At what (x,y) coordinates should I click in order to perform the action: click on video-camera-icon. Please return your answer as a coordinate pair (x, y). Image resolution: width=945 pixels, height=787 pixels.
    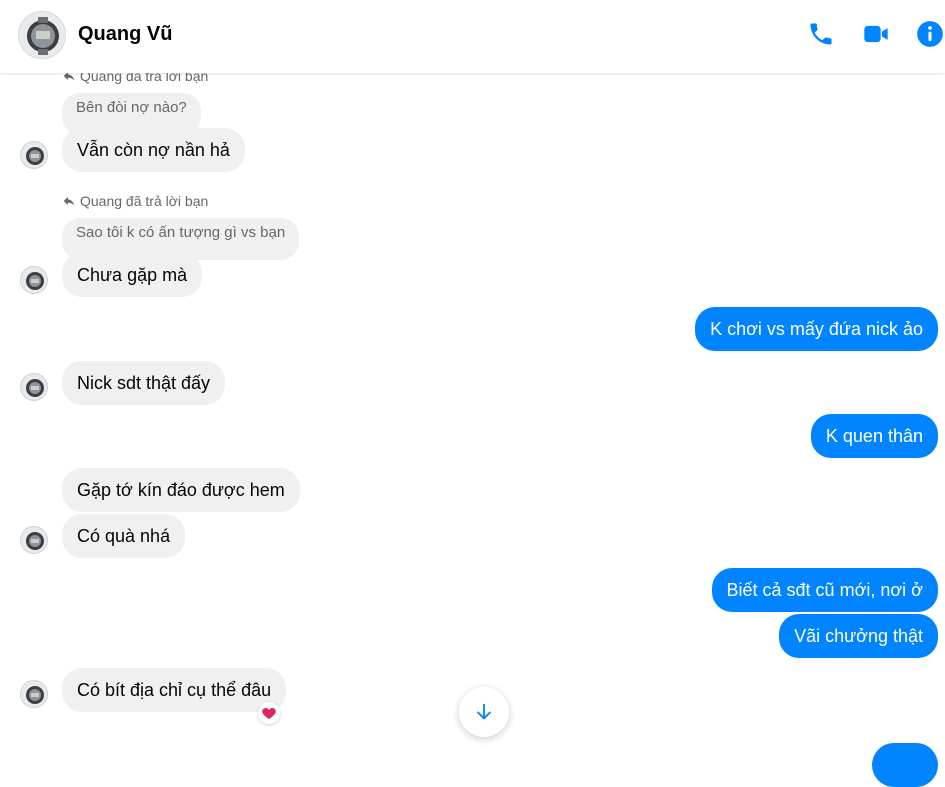
    Looking at the image, I should click on (876, 34).